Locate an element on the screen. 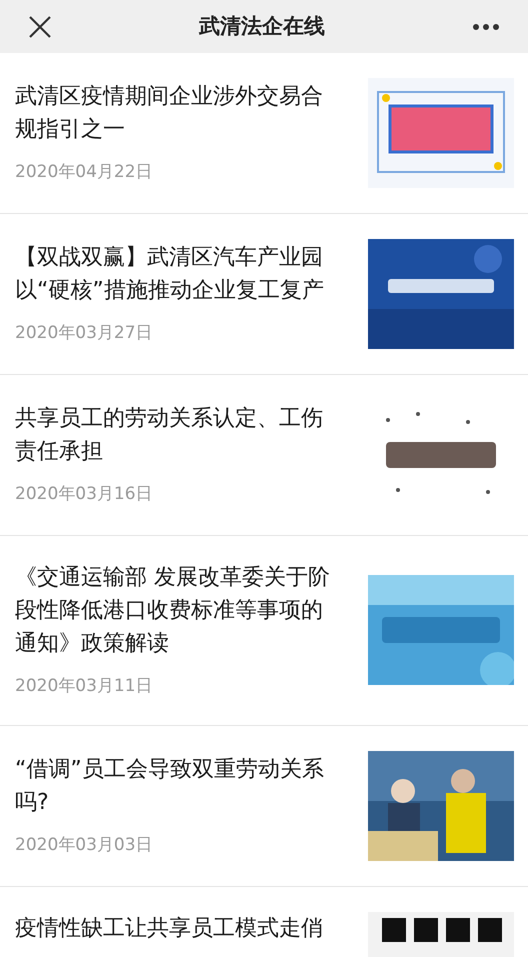  page-title: 武清法企在线 is located at coordinates (262, 26).